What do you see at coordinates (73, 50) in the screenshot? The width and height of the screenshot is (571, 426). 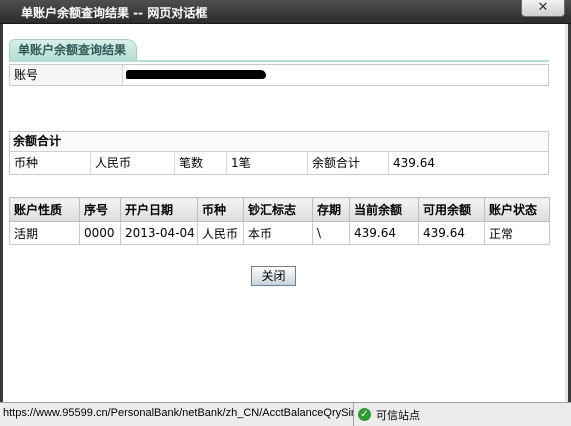 I see `tab-balance-query-result: 单账户余额查询结果` at bounding box center [73, 50].